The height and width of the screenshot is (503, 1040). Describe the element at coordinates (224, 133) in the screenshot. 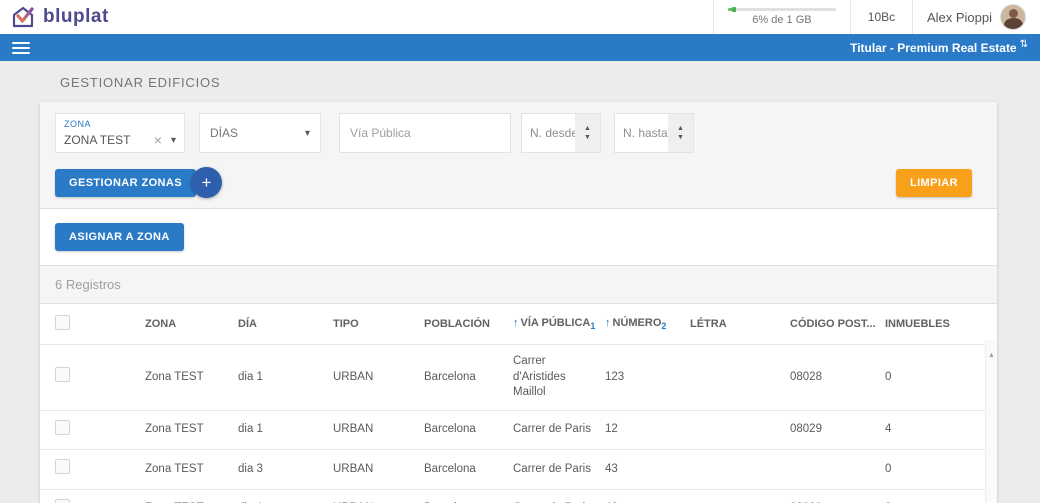

I see `dias-select-placeholder: DÍAS` at that location.